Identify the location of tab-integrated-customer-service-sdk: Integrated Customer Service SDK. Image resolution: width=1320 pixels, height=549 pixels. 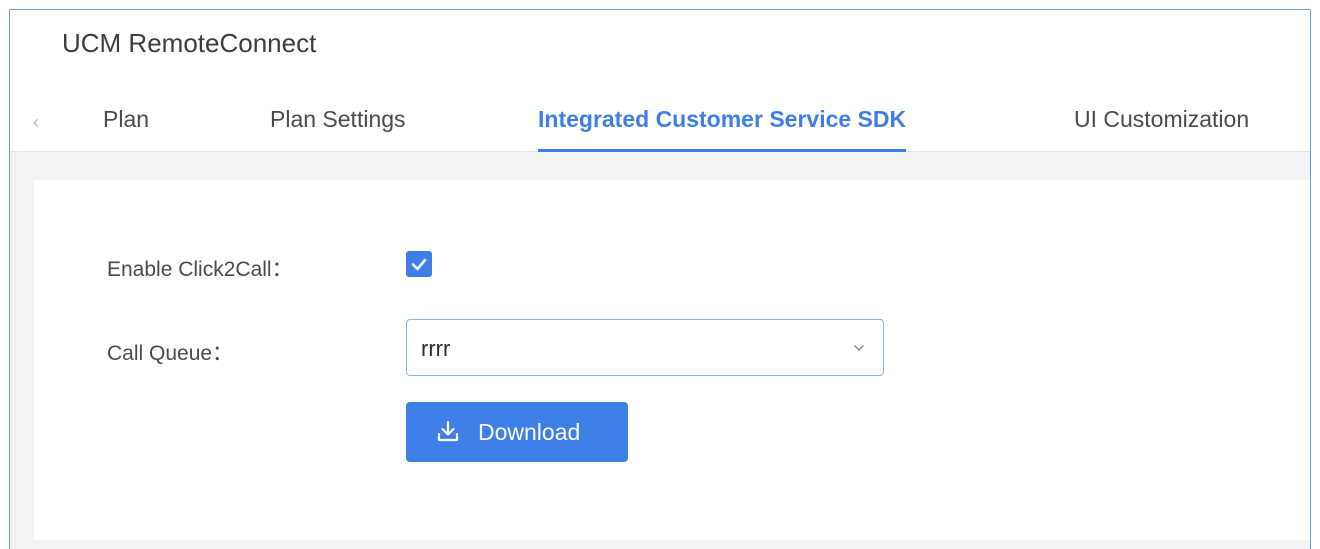
(722, 129).